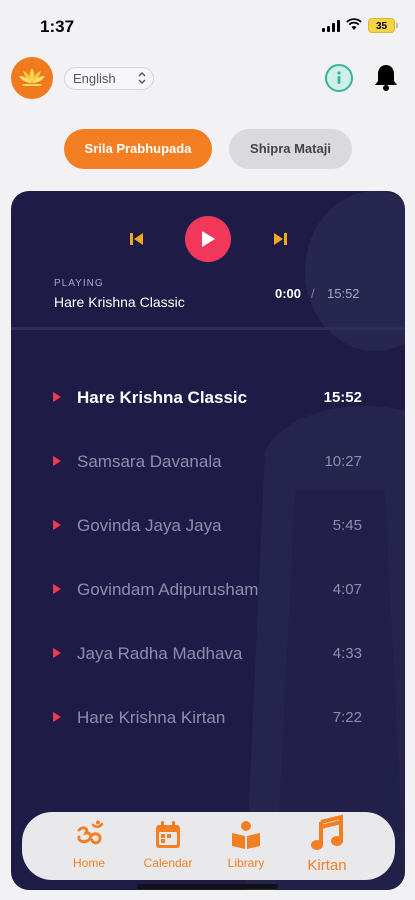  What do you see at coordinates (162, 397) in the screenshot?
I see `track-title: Hare Krishna Classic` at bounding box center [162, 397].